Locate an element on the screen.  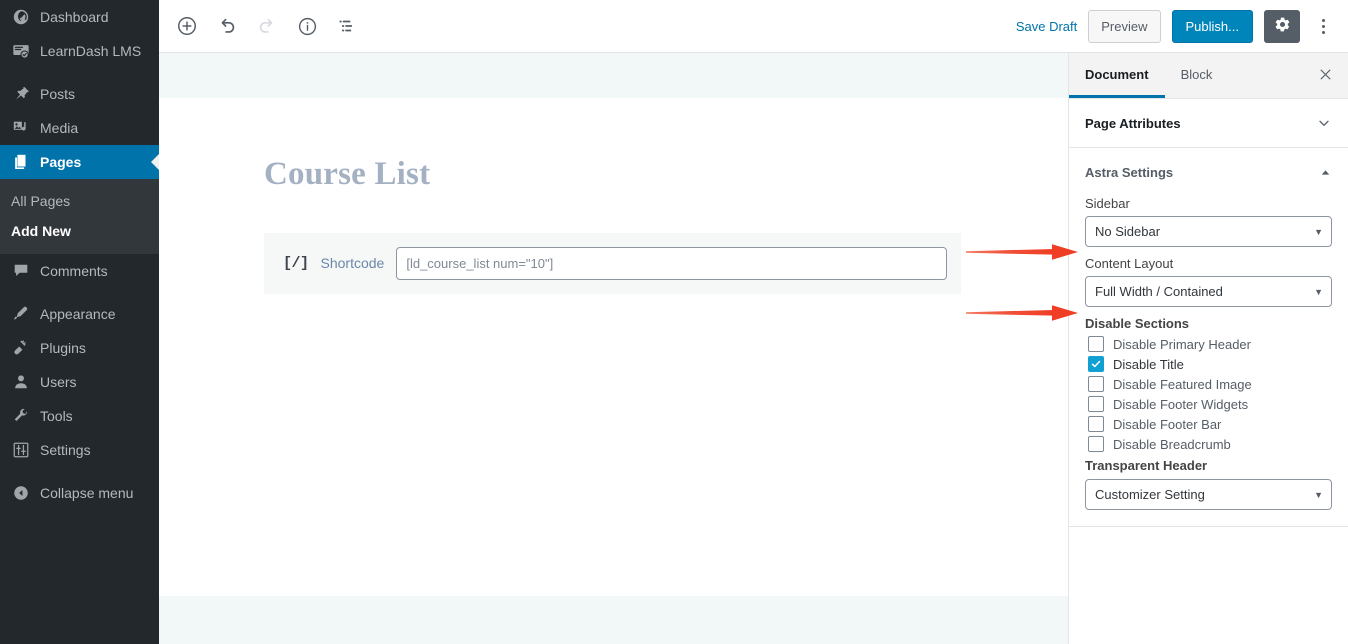
pages-icon is located at coordinates (21, 162).